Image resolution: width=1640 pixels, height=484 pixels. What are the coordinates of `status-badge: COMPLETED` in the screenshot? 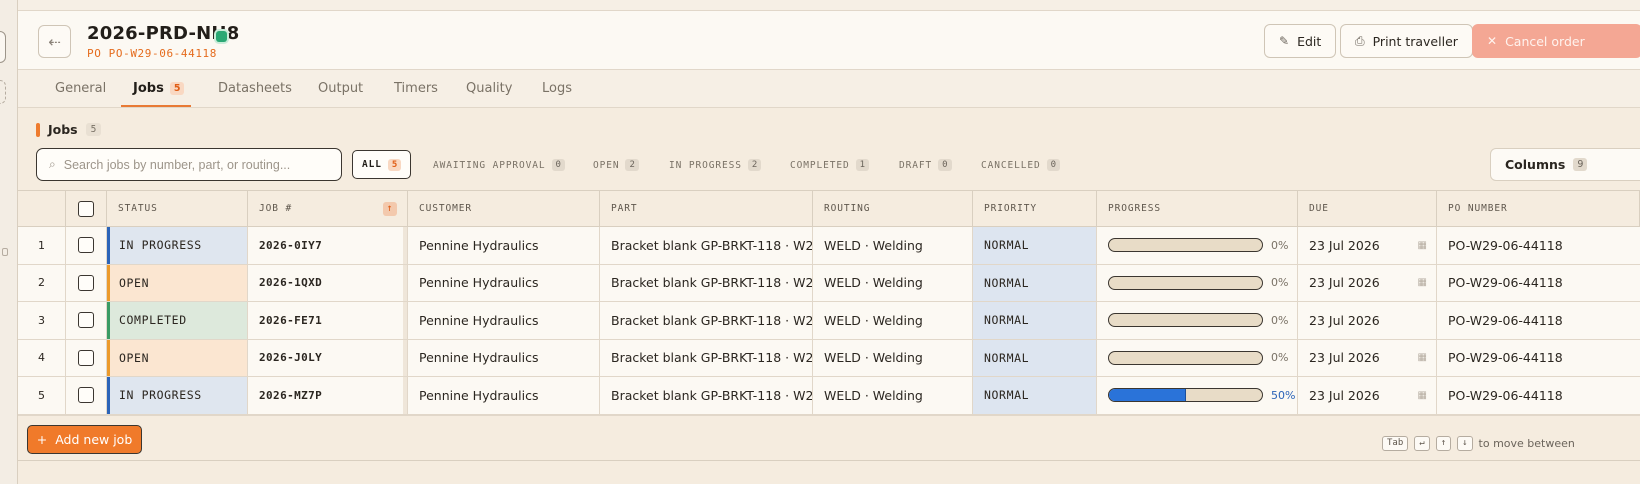 It's located at (177, 320).